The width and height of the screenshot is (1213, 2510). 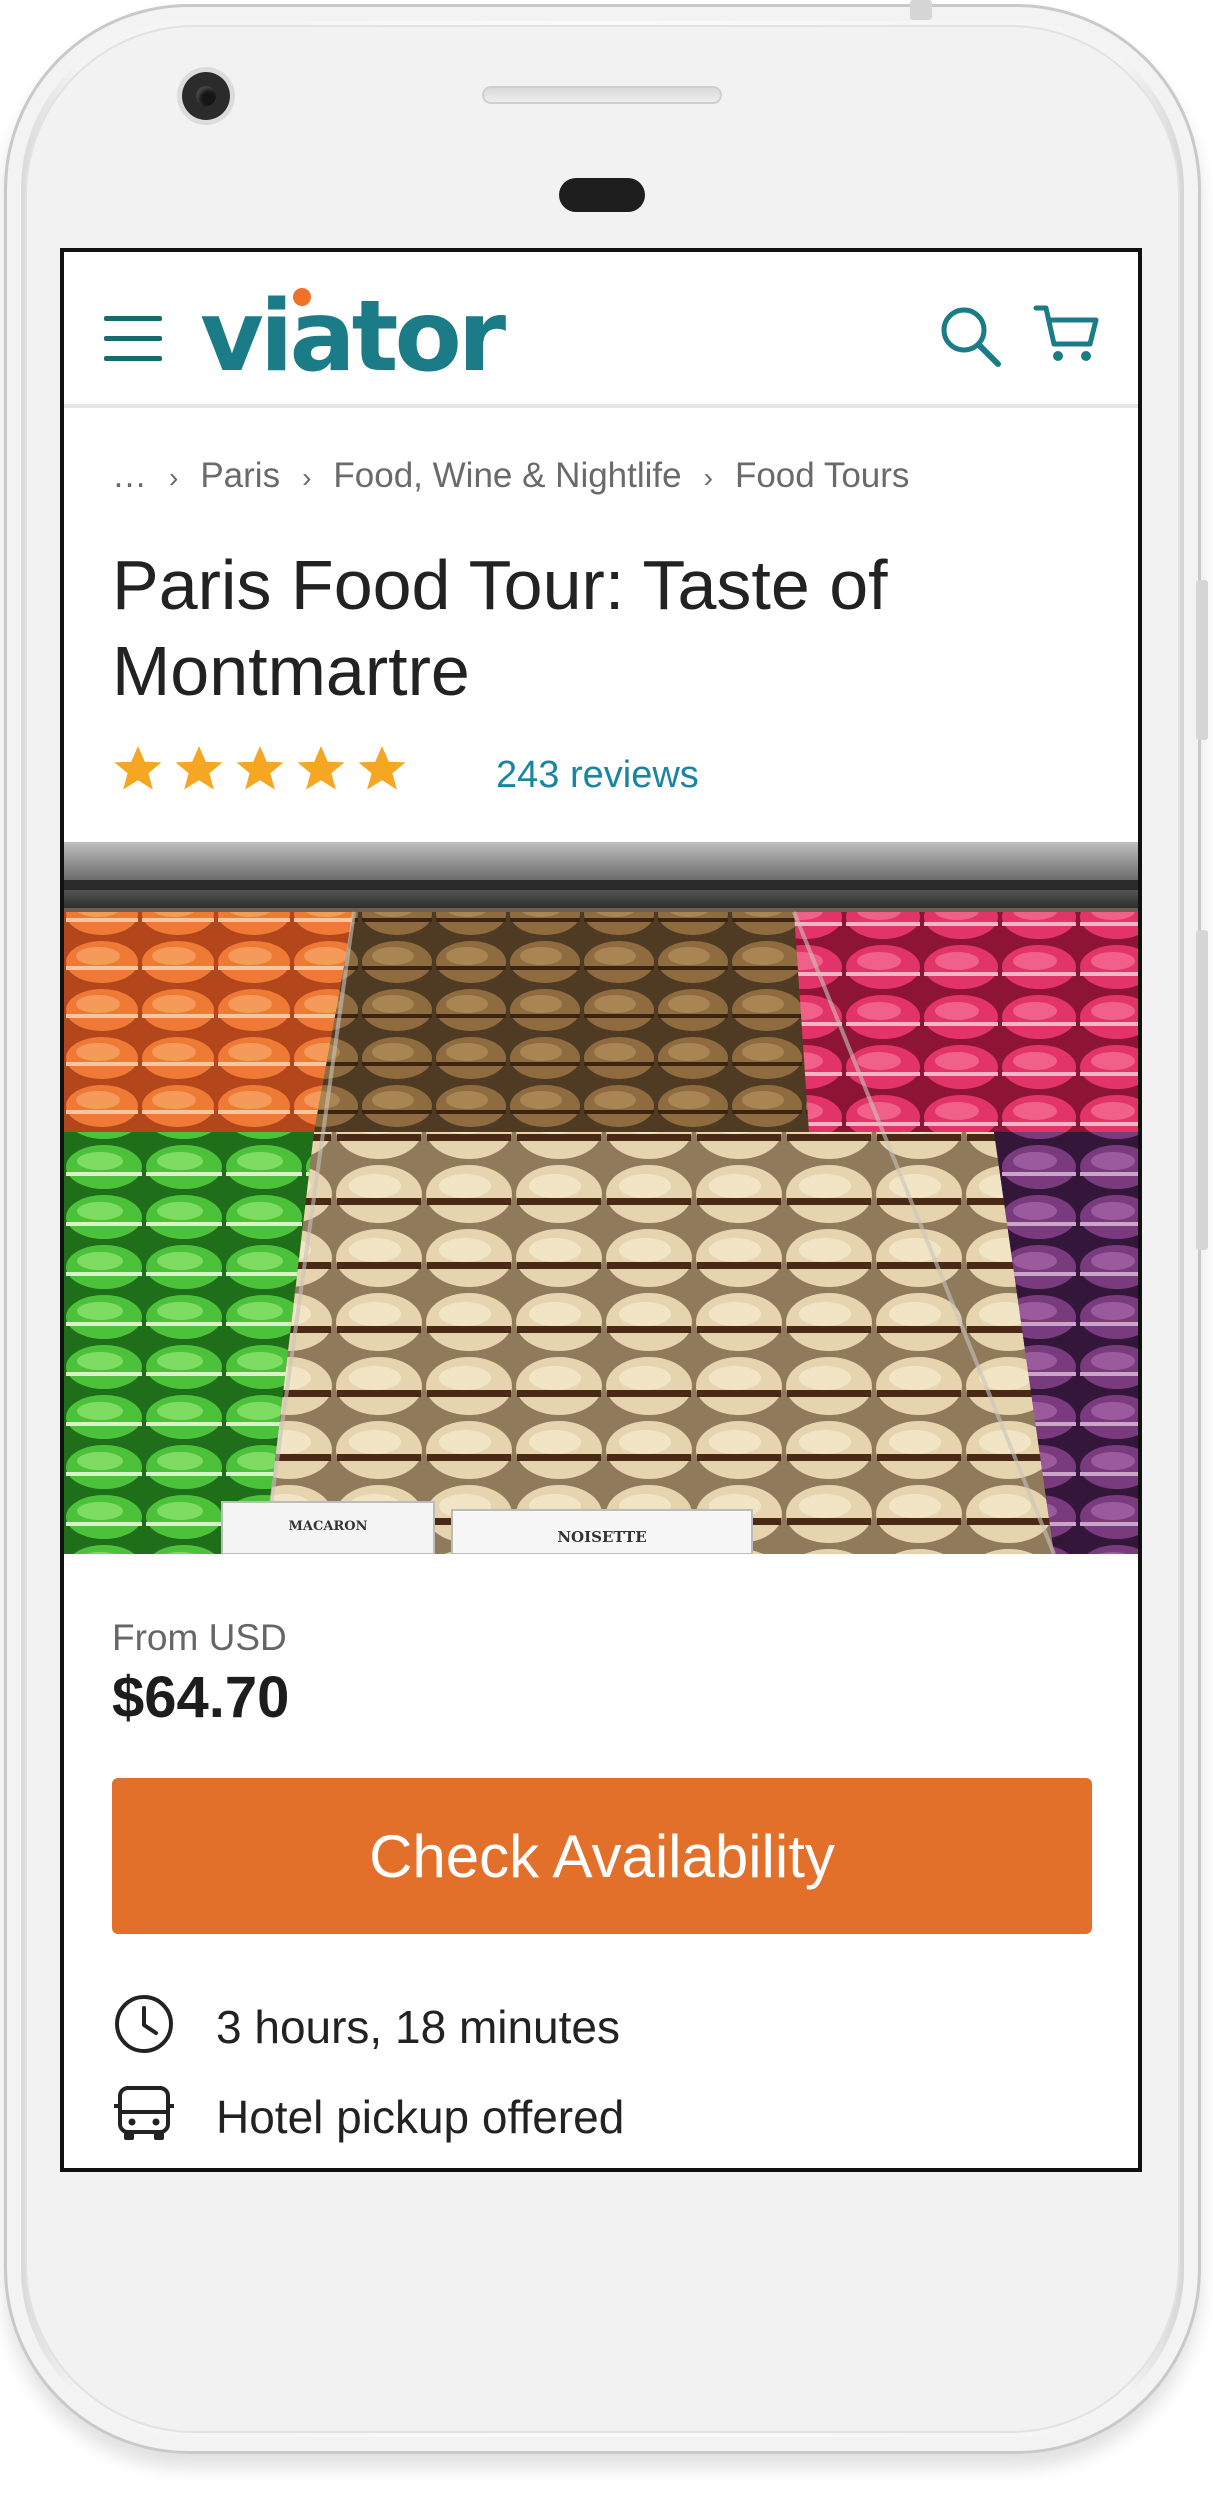 I want to click on duration-text: 3 hours, 18 minutes, so click(x=418, y=2027).